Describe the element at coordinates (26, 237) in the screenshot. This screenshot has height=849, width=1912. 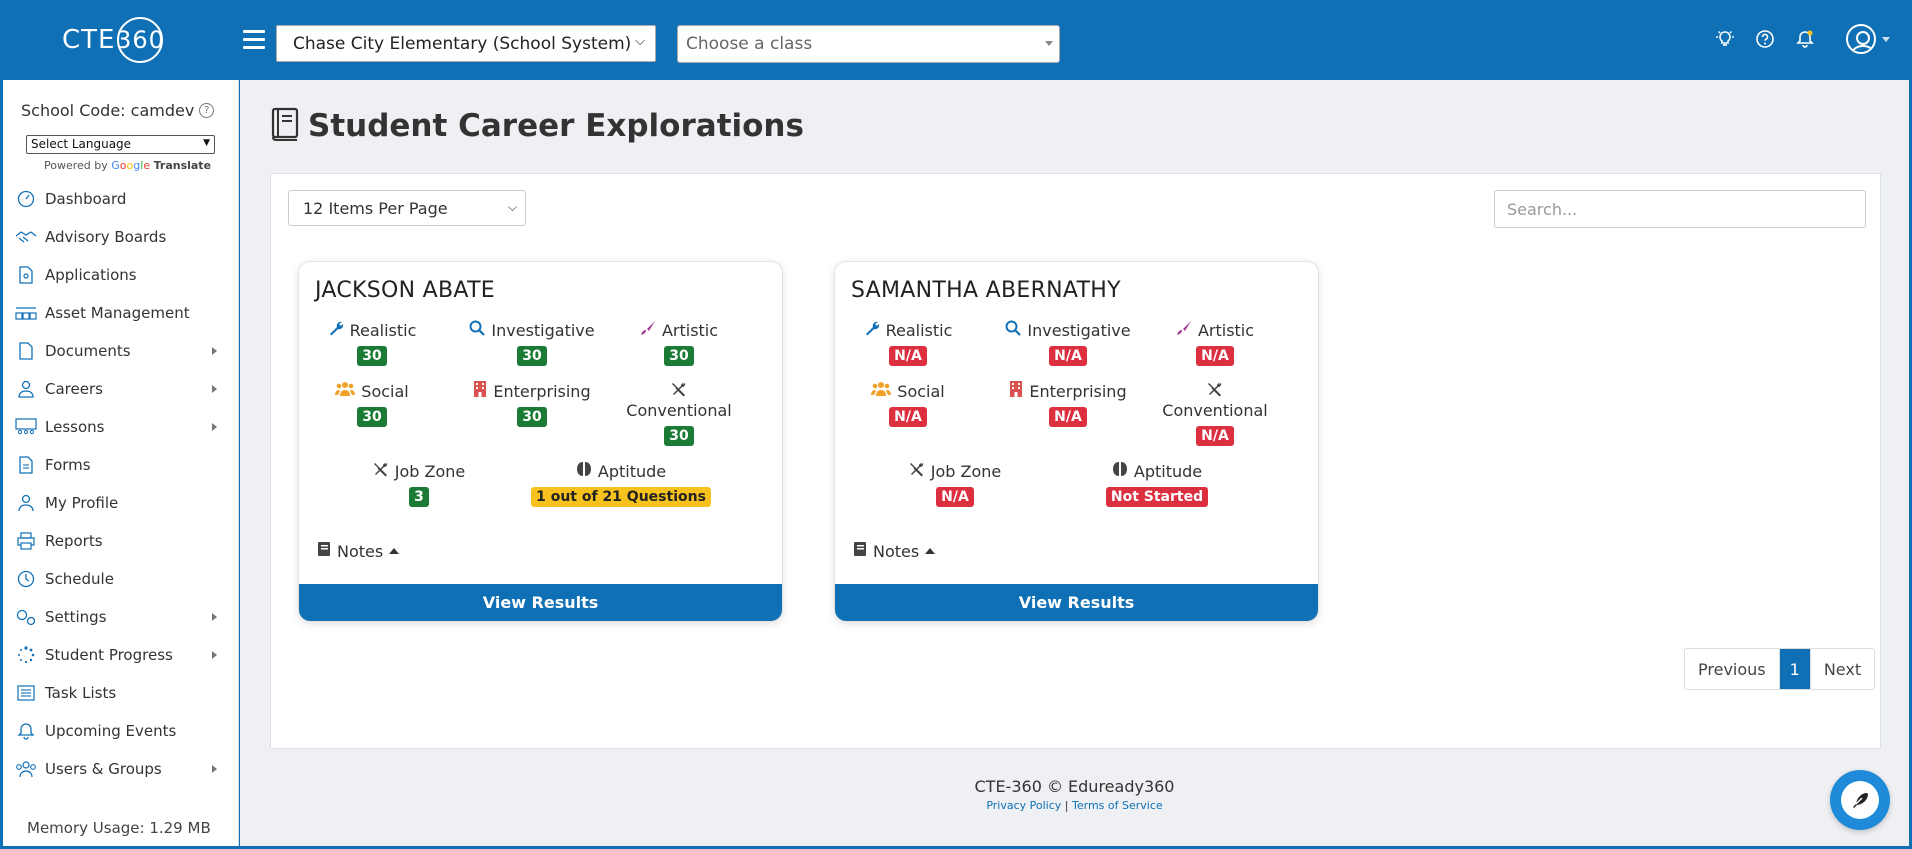
I see `handshake-icon` at that location.